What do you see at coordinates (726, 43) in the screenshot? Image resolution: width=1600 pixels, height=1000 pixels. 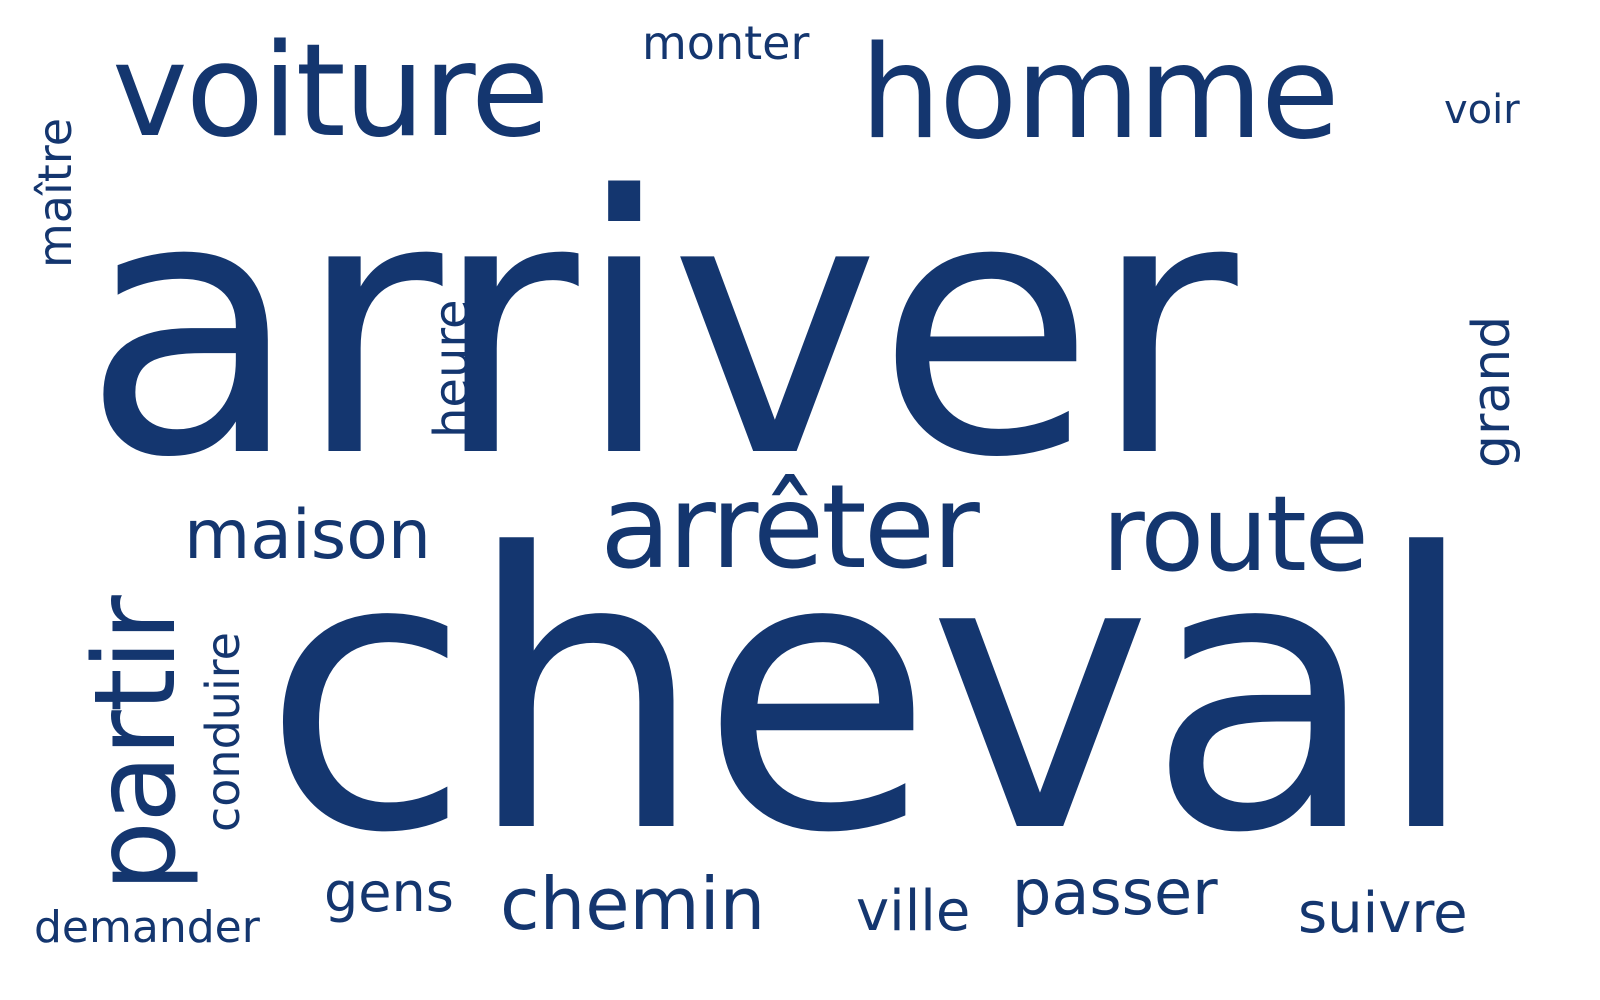 I see `word-monter: monter` at bounding box center [726, 43].